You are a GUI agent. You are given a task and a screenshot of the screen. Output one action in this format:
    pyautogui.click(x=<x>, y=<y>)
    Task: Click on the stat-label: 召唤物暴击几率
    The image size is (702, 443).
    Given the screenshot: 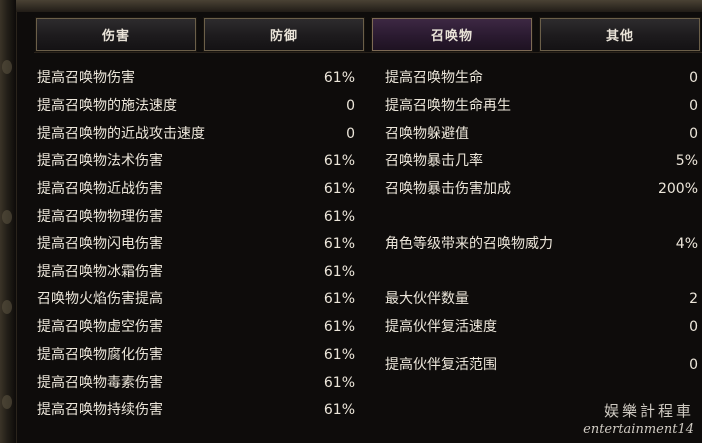 What is the action you would take?
    pyautogui.click(x=434, y=161)
    